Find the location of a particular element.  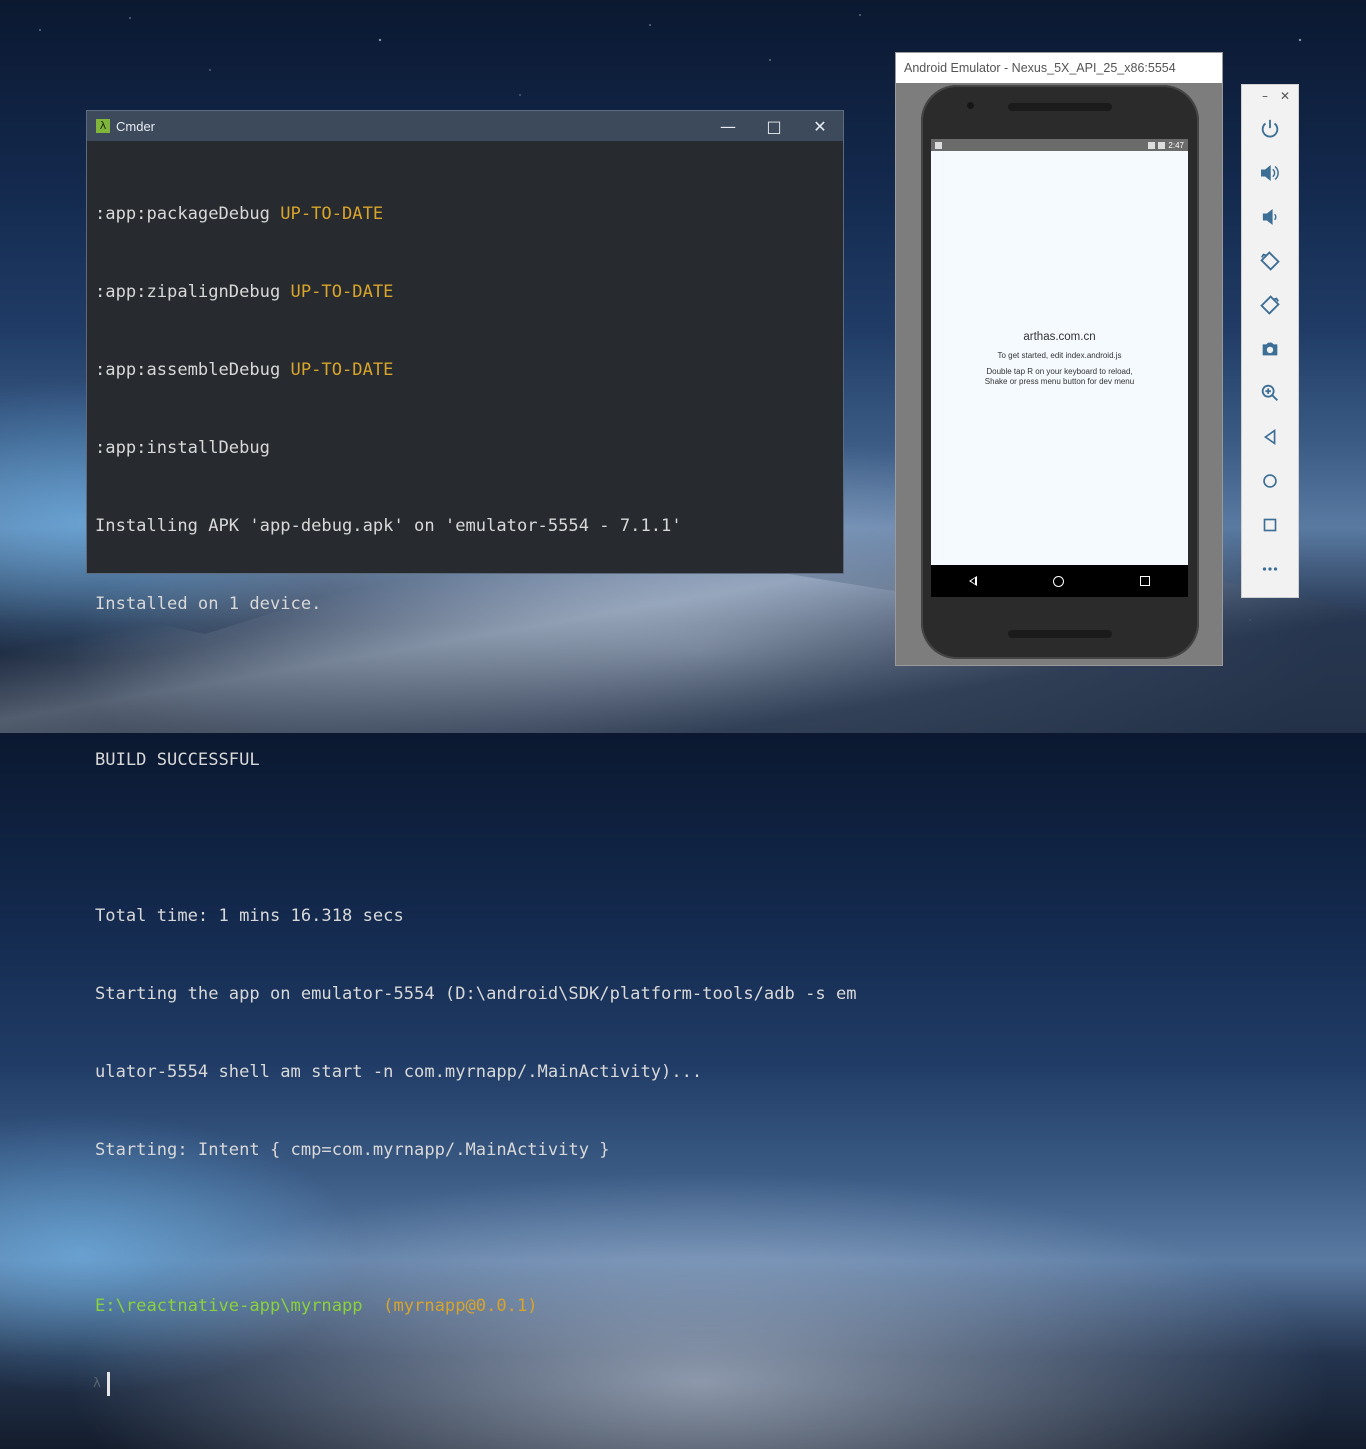

overview-icon is located at coordinates (1270, 525).